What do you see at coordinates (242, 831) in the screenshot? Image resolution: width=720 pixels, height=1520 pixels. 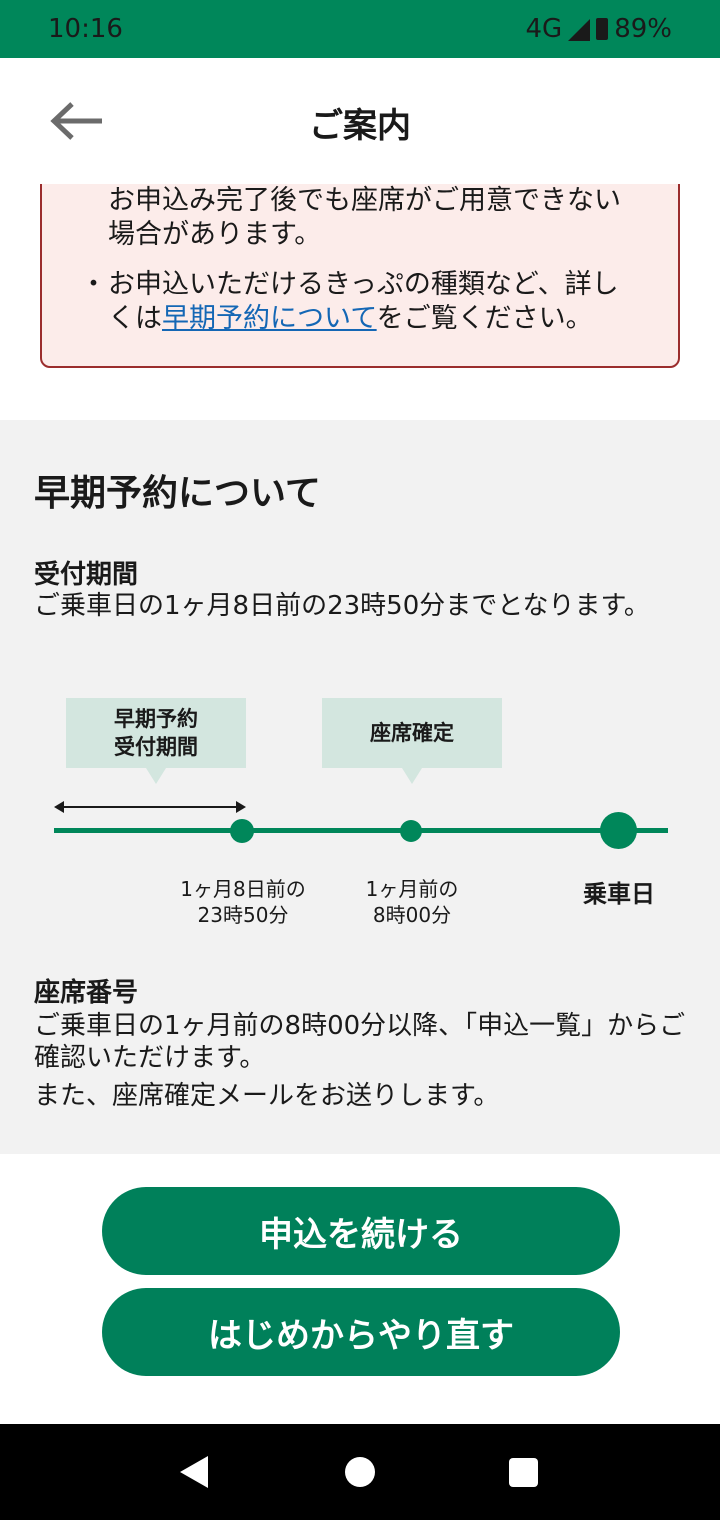 I see `timeline-dot-deadline` at bounding box center [242, 831].